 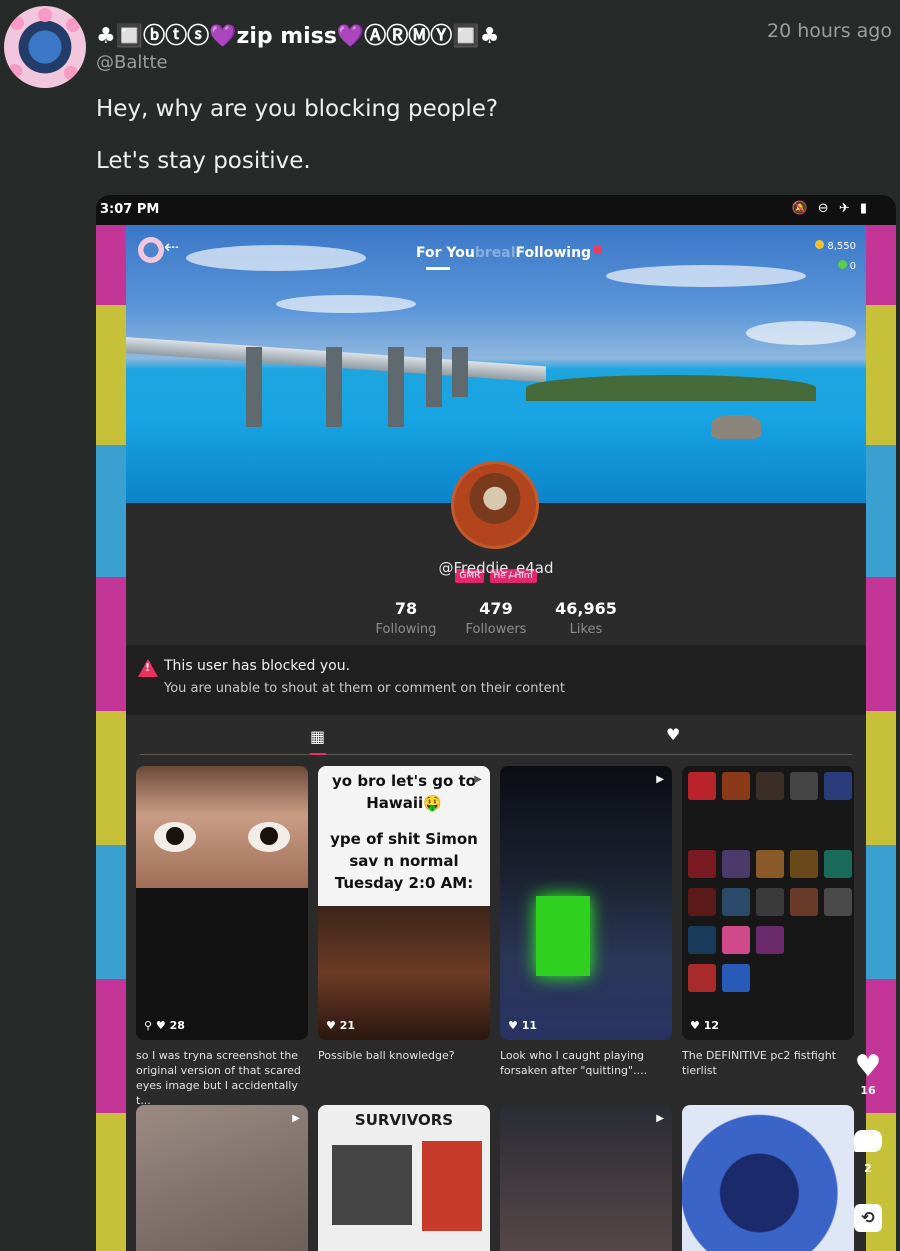 I want to click on post-timestamp: 20 hours ago, so click(x=829, y=31).